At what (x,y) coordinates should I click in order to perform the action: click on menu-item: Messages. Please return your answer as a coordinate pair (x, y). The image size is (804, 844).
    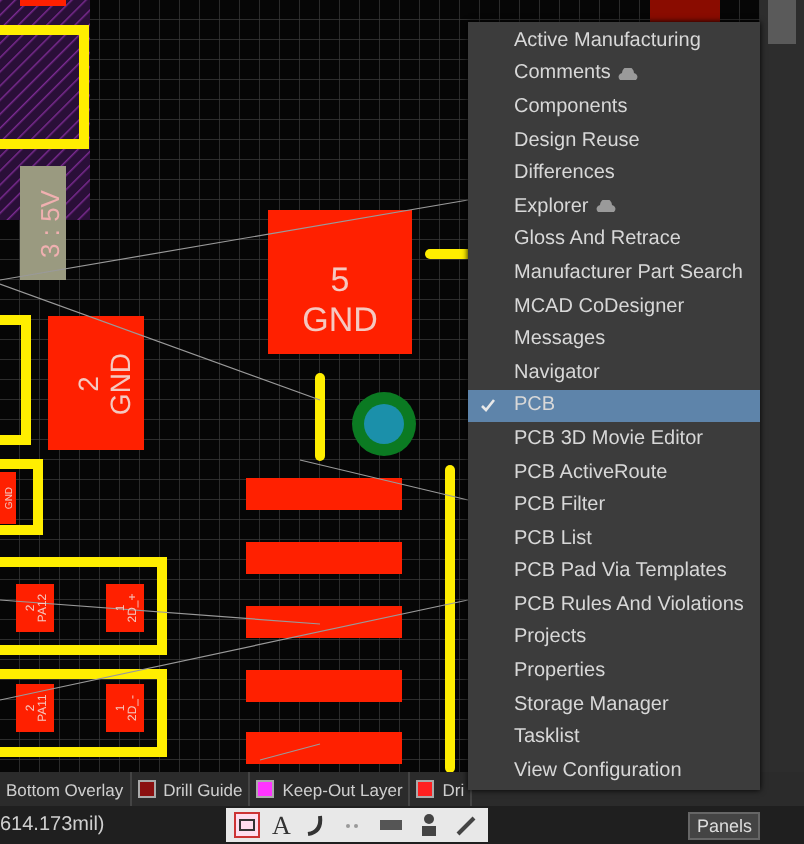
    Looking at the image, I should click on (614, 339).